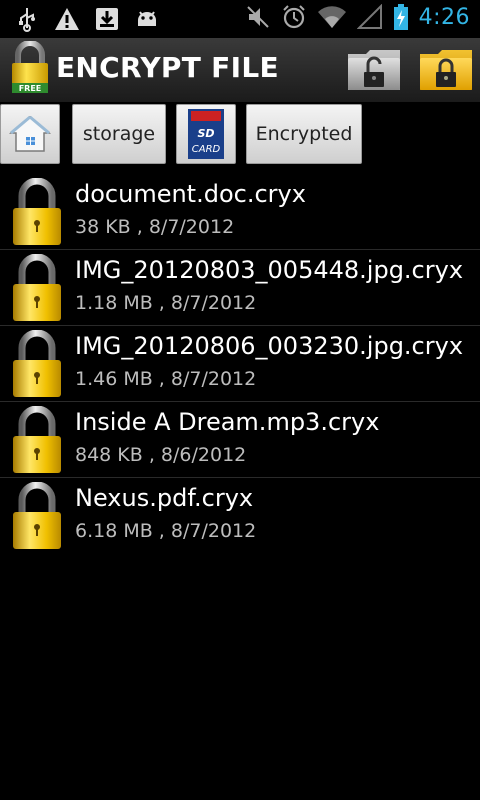 The width and height of the screenshot is (480, 800). What do you see at coordinates (147, 18) in the screenshot?
I see `android-debug-icon` at bounding box center [147, 18].